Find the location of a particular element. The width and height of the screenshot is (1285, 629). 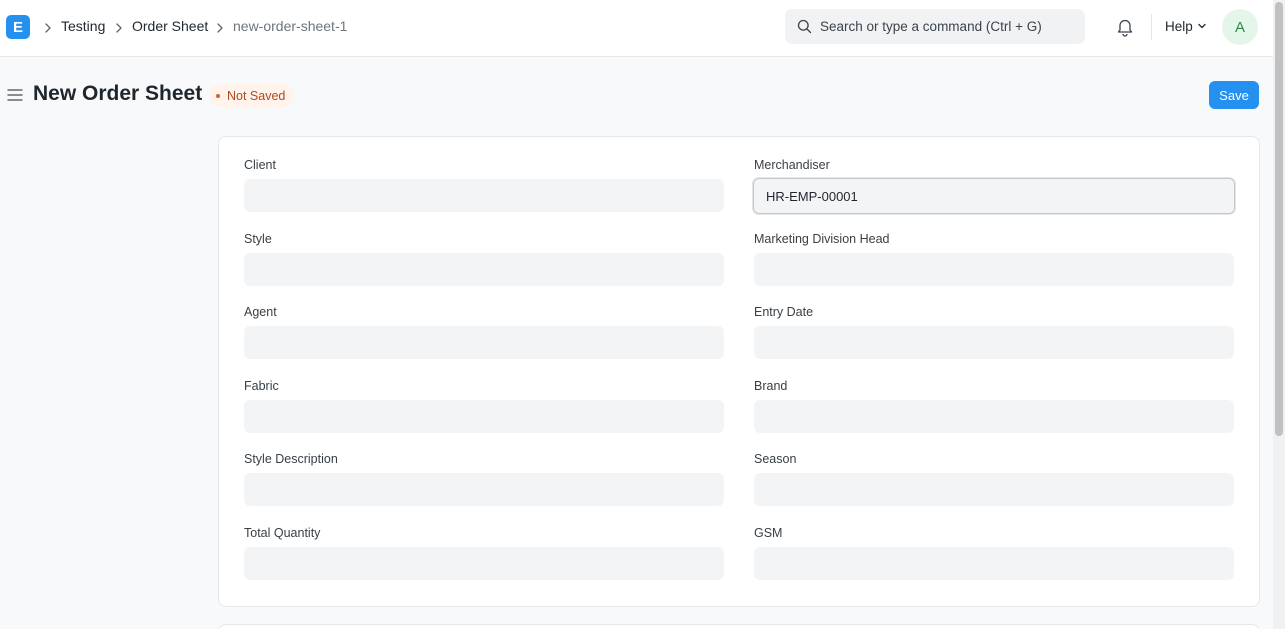

navbar-divider is located at coordinates (1151, 27).